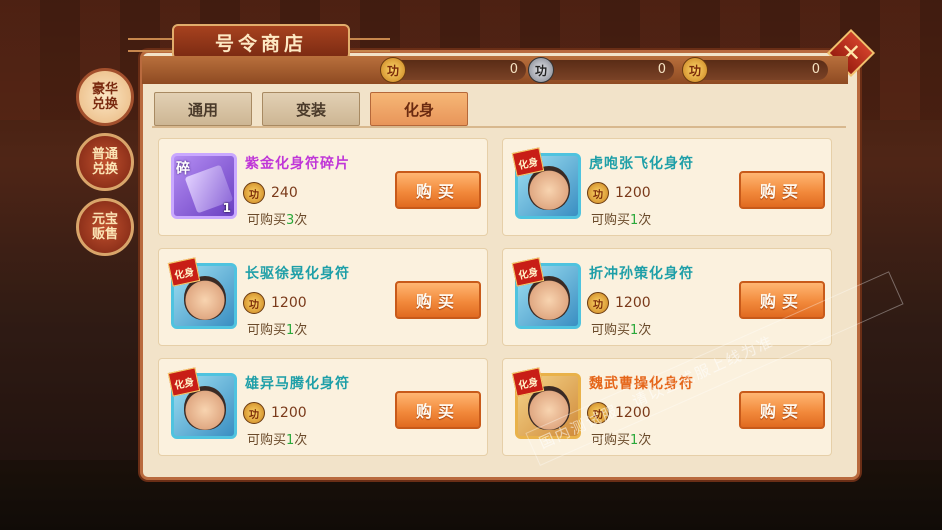  What do you see at coordinates (311, 109) in the screenshot?
I see `tab-costume: 变装` at bounding box center [311, 109].